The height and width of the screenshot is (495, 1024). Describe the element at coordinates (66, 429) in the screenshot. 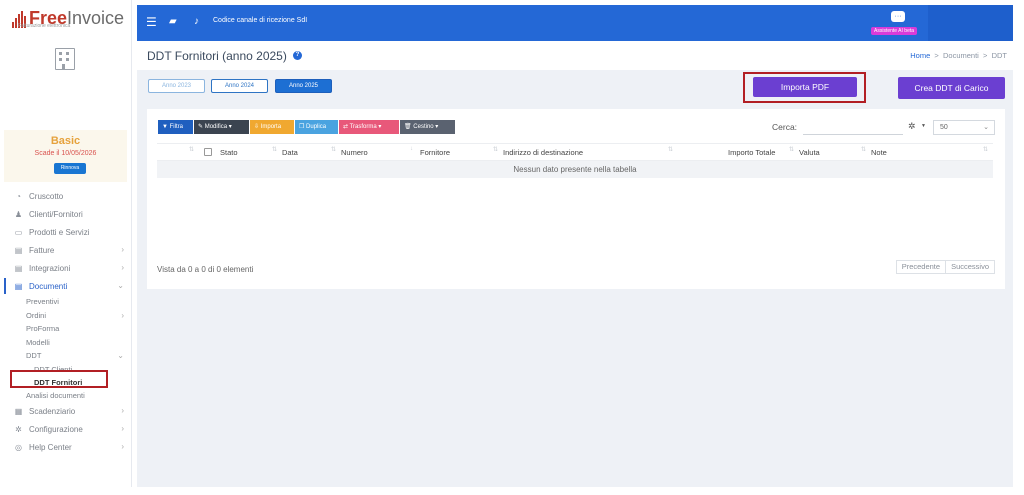

I see `sidebar-item-configurazione: ✲ Configurazione ›` at that location.